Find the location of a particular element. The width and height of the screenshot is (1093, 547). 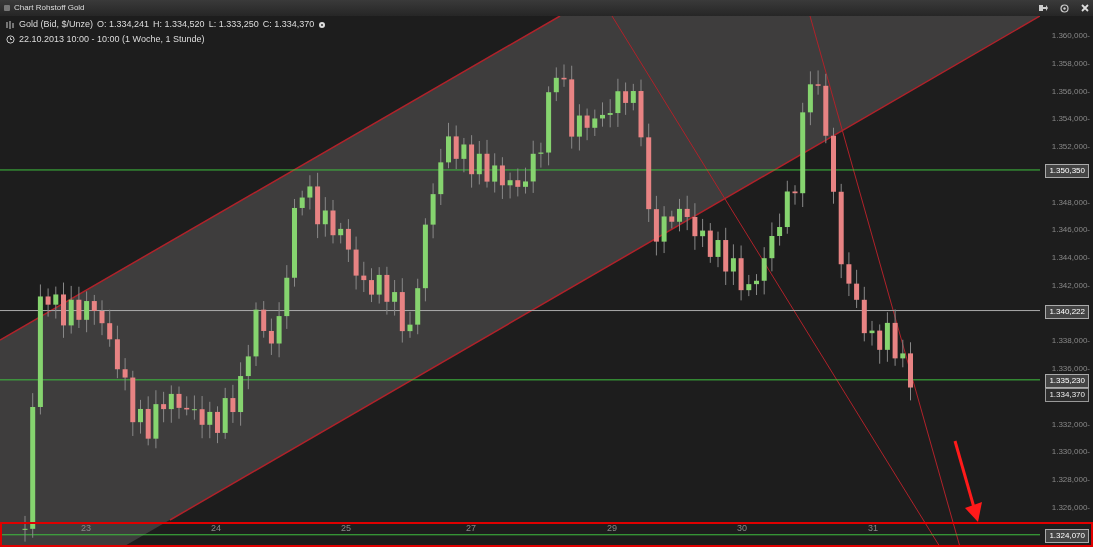

y-axis-label: 1.328,000- is located at coordinates (1070, 480).